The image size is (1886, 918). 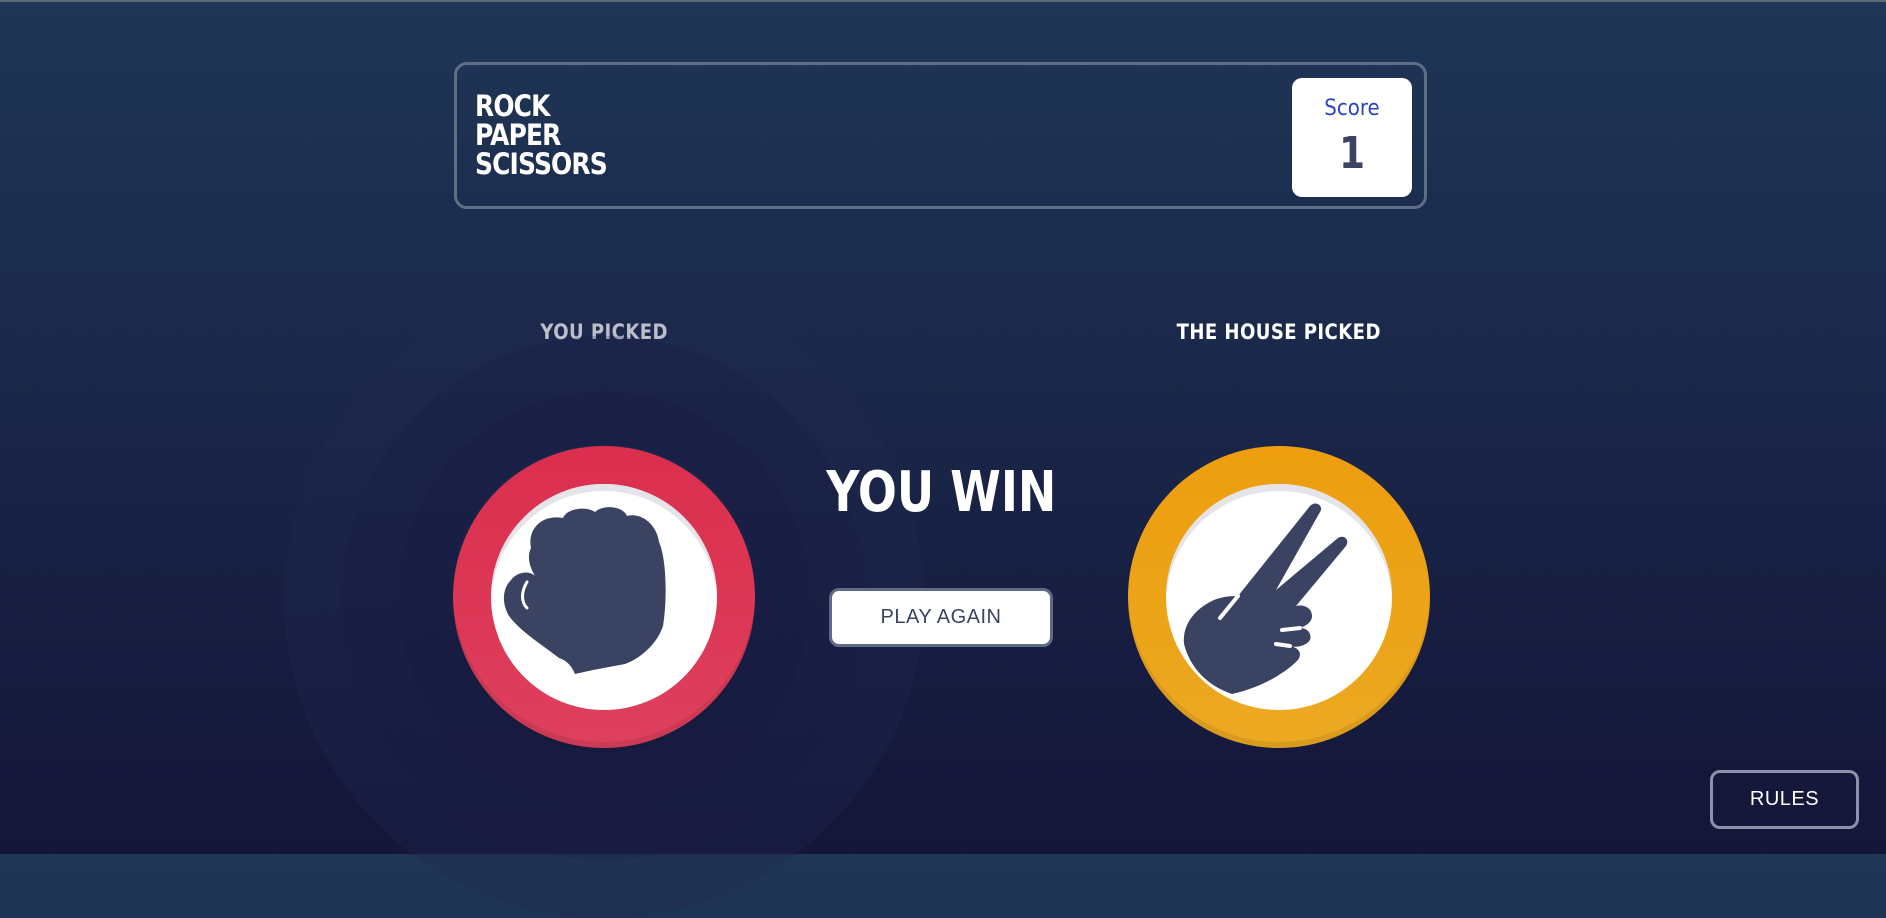 I want to click on house-scissors-token, so click(x=1279, y=597).